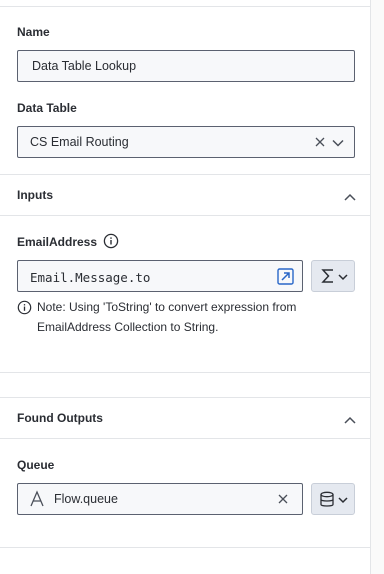 The width and height of the screenshot is (384, 574). Describe the element at coordinates (285, 276) in the screenshot. I see `open-expression-icon` at that location.